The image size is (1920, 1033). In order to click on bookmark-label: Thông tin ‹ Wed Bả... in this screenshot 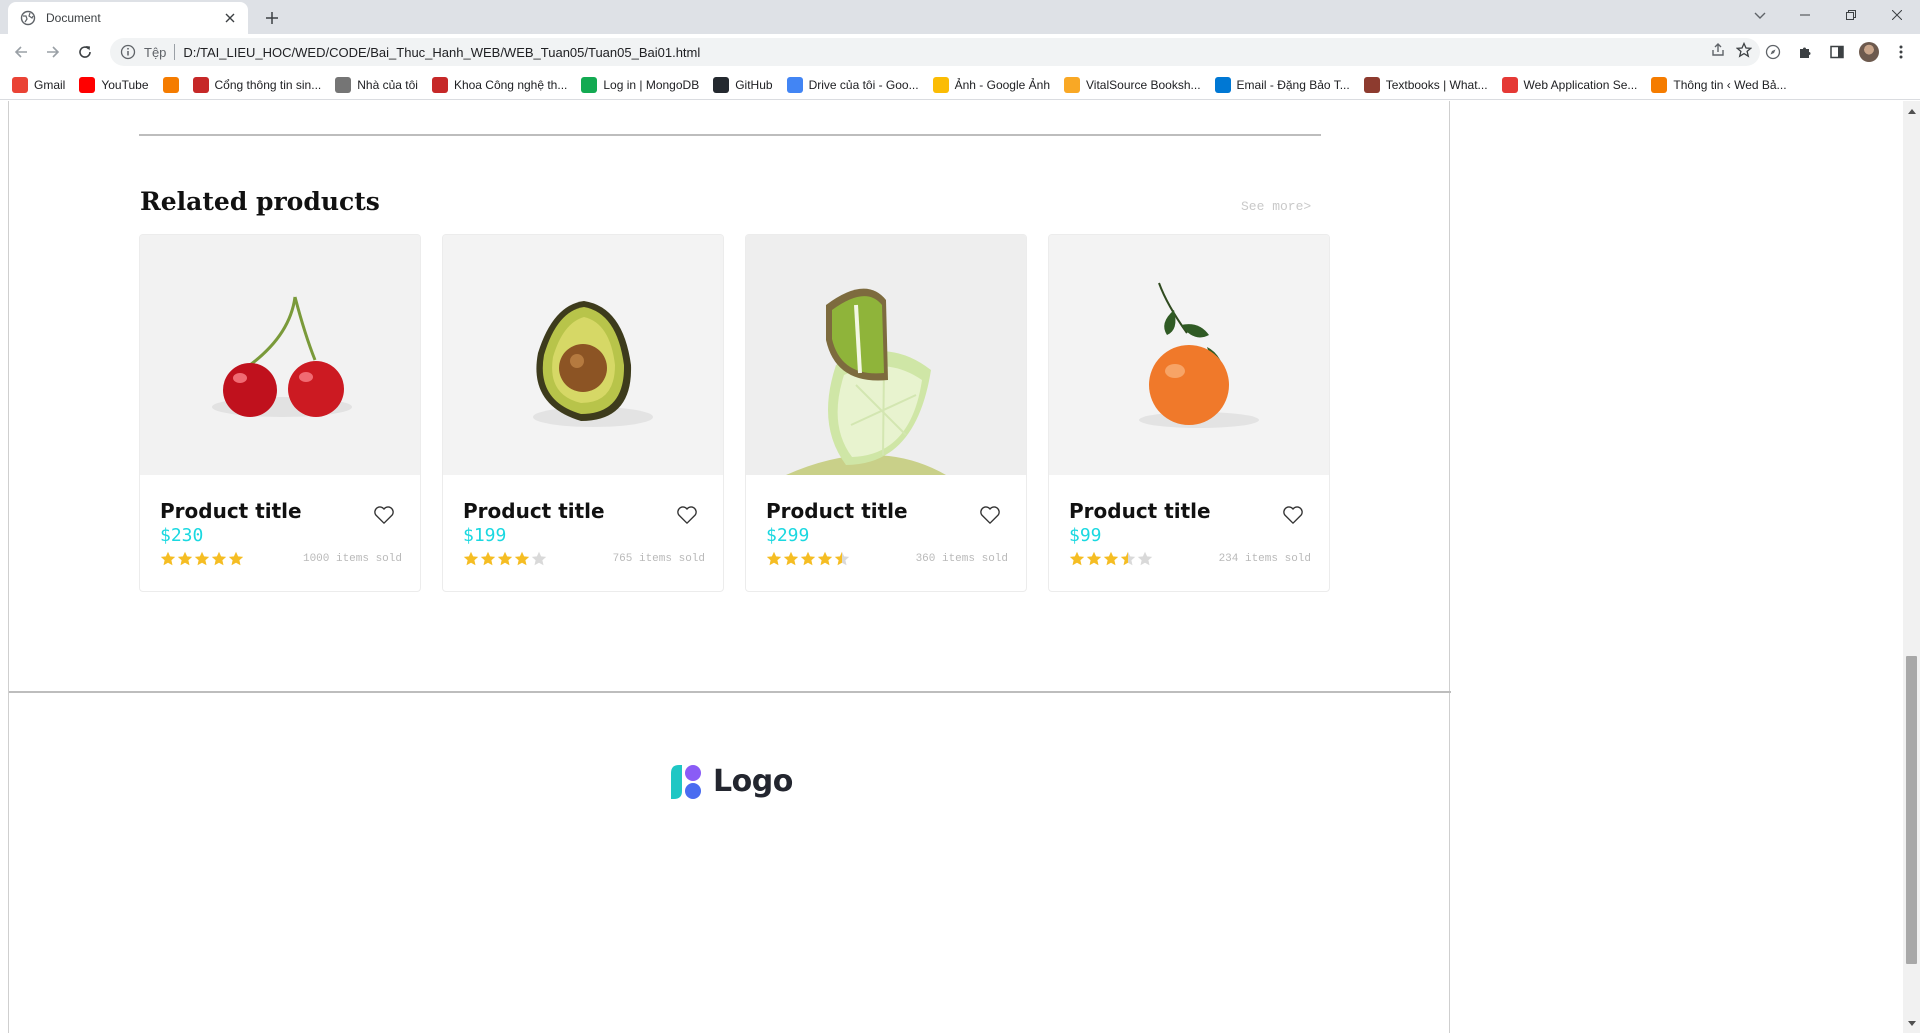, I will do `click(1730, 84)`.